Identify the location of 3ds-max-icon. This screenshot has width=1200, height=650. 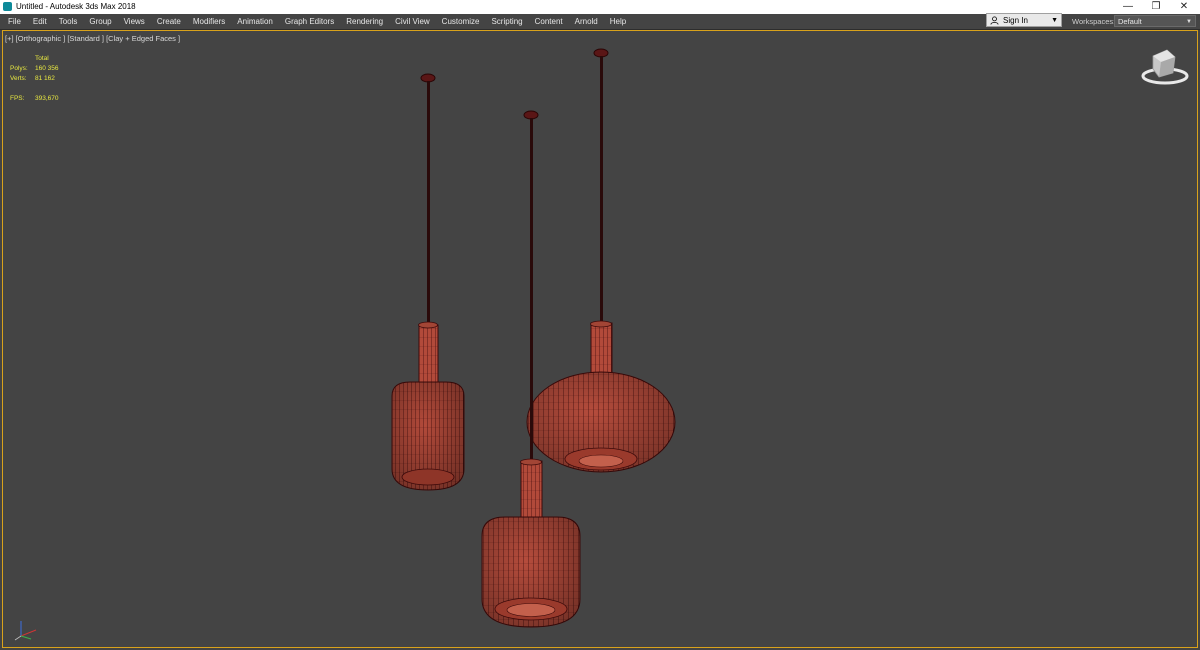
(7, 6).